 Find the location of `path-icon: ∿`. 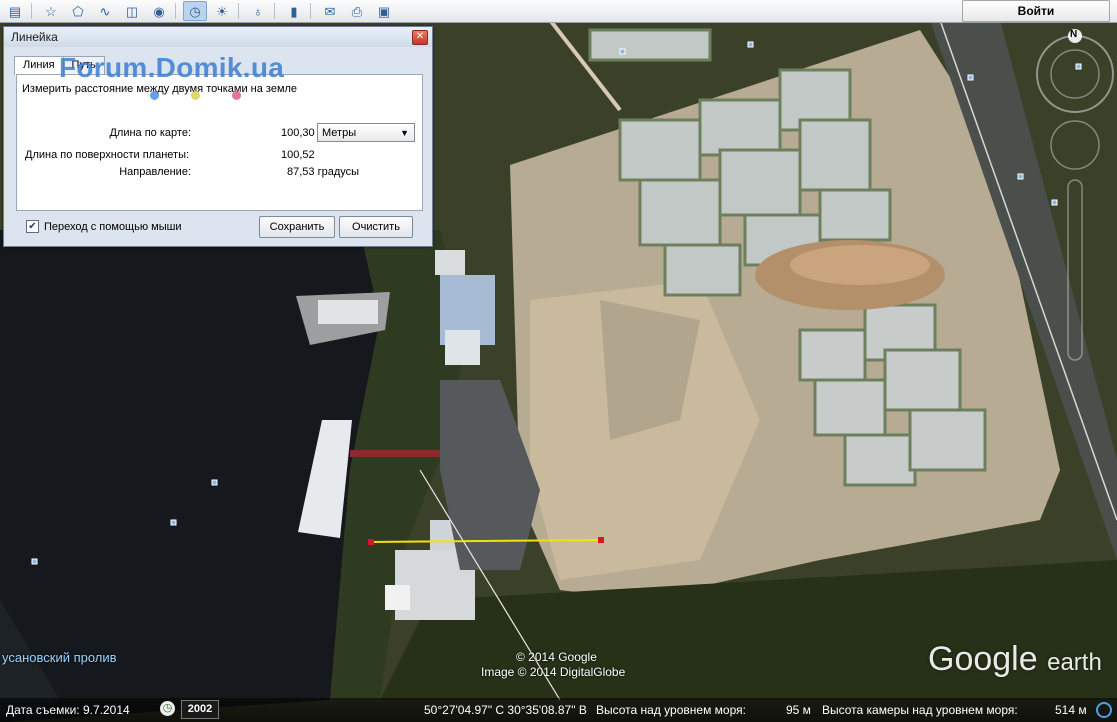

path-icon: ∿ is located at coordinates (105, 11).